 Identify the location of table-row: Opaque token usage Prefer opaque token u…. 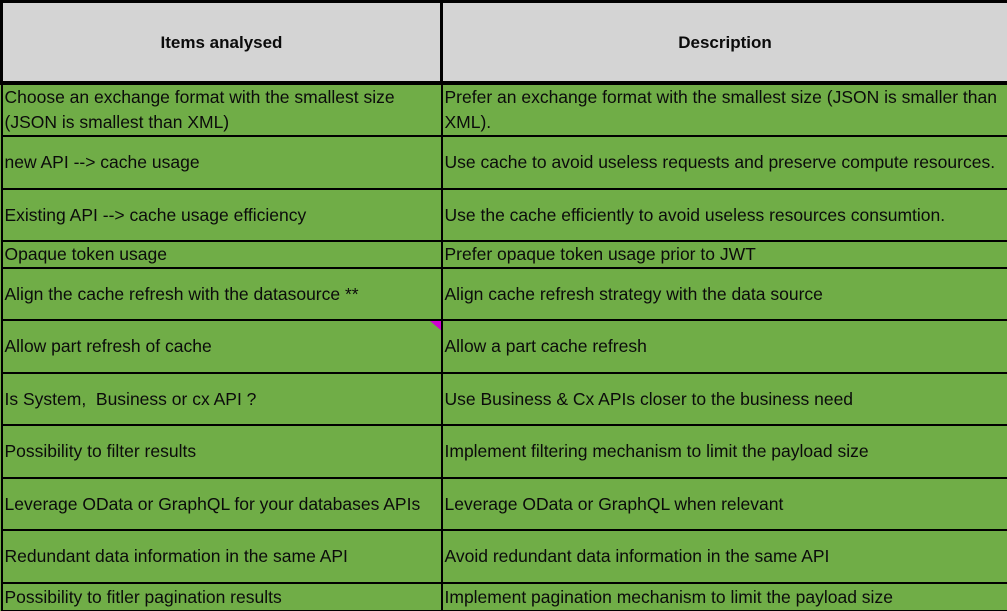
(503, 254).